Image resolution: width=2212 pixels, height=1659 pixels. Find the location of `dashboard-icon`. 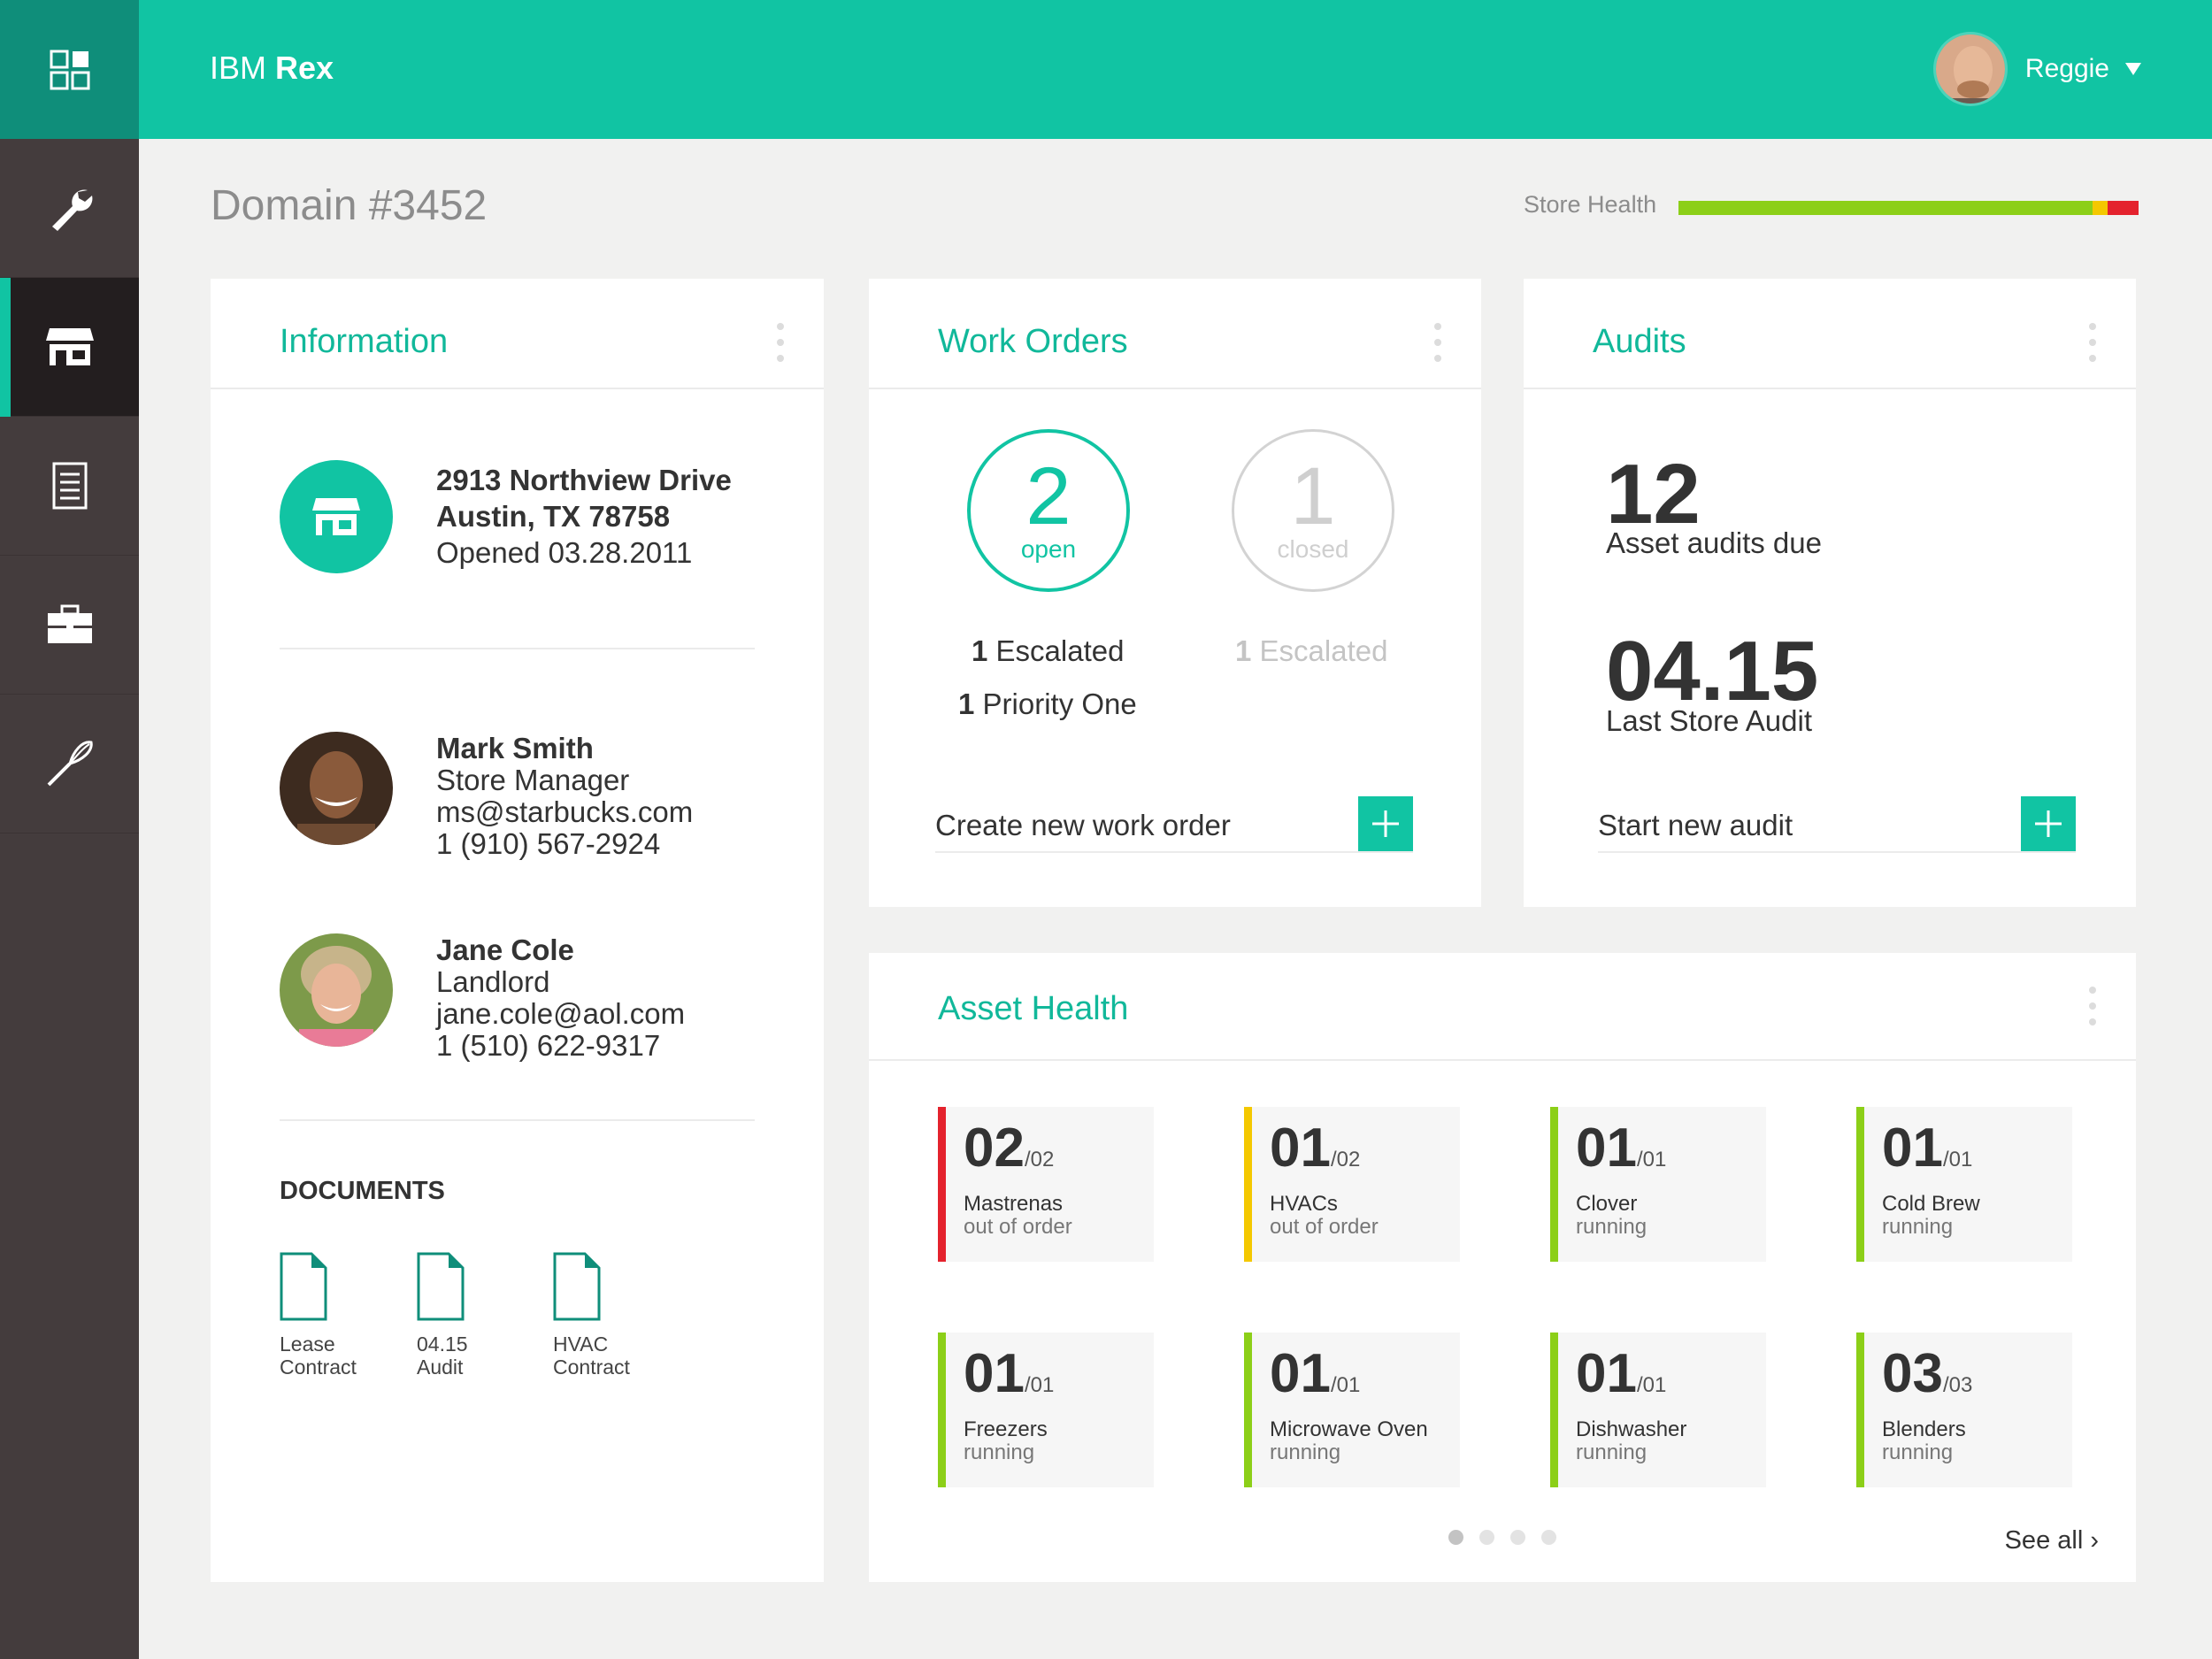

dashboard-icon is located at coordinates (70, 70).